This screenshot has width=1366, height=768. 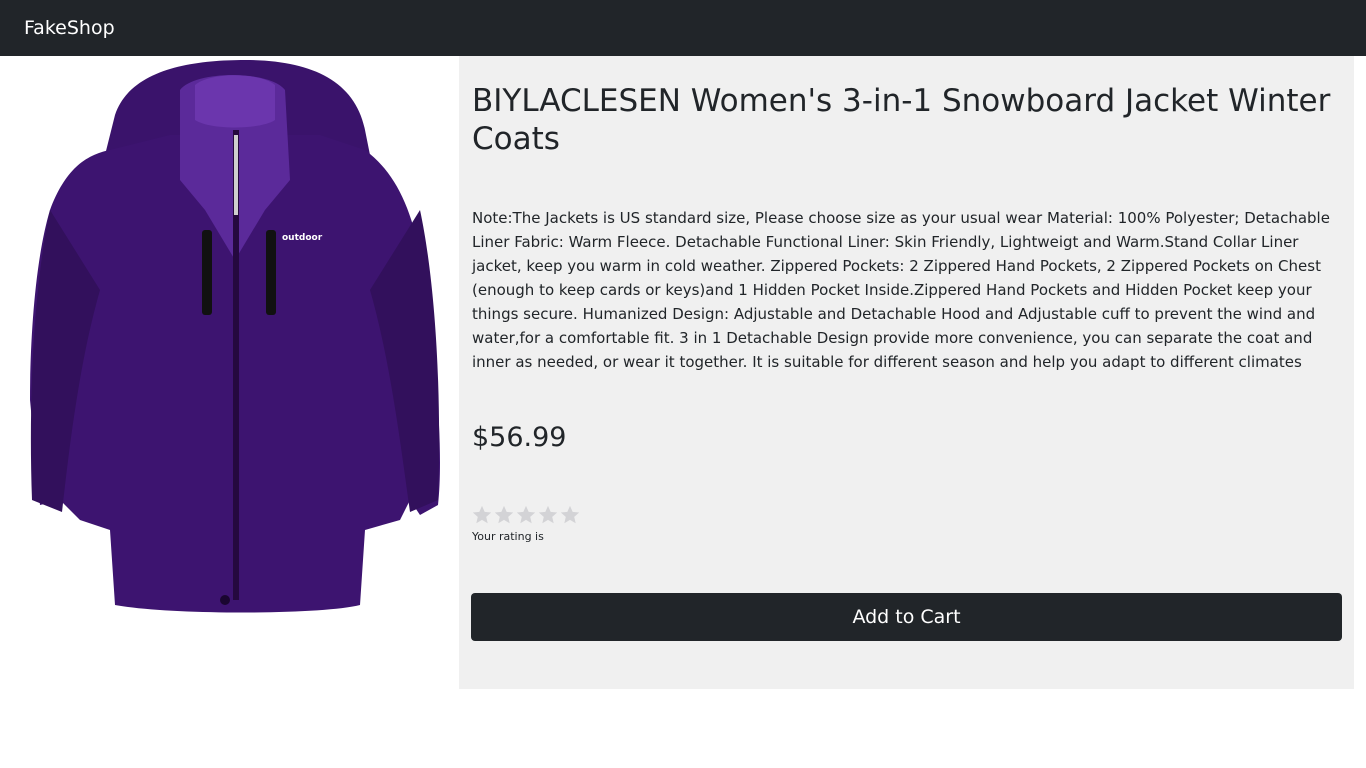 I want to click on navbar: FakeShop, so click(x=683, y=28).